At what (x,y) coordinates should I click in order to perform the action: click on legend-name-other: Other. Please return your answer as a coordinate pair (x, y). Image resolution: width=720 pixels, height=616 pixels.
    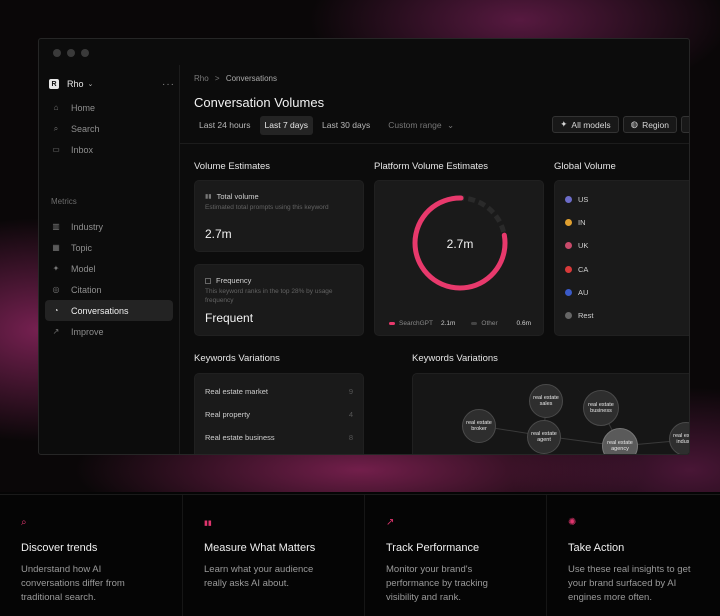
    Looking at the image, I should click on (489, 323).